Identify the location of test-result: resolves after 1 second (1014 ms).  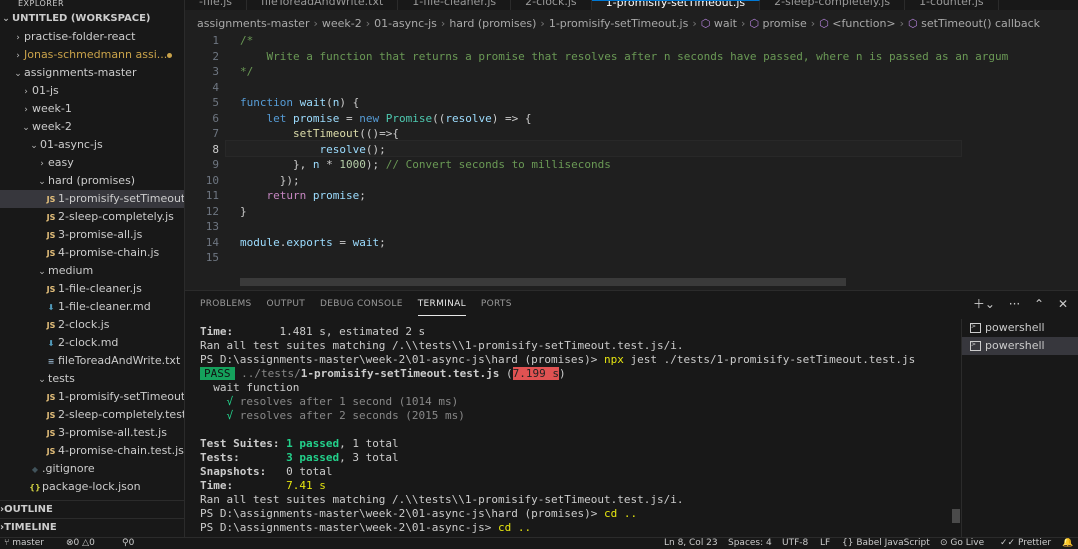
(346, 401).